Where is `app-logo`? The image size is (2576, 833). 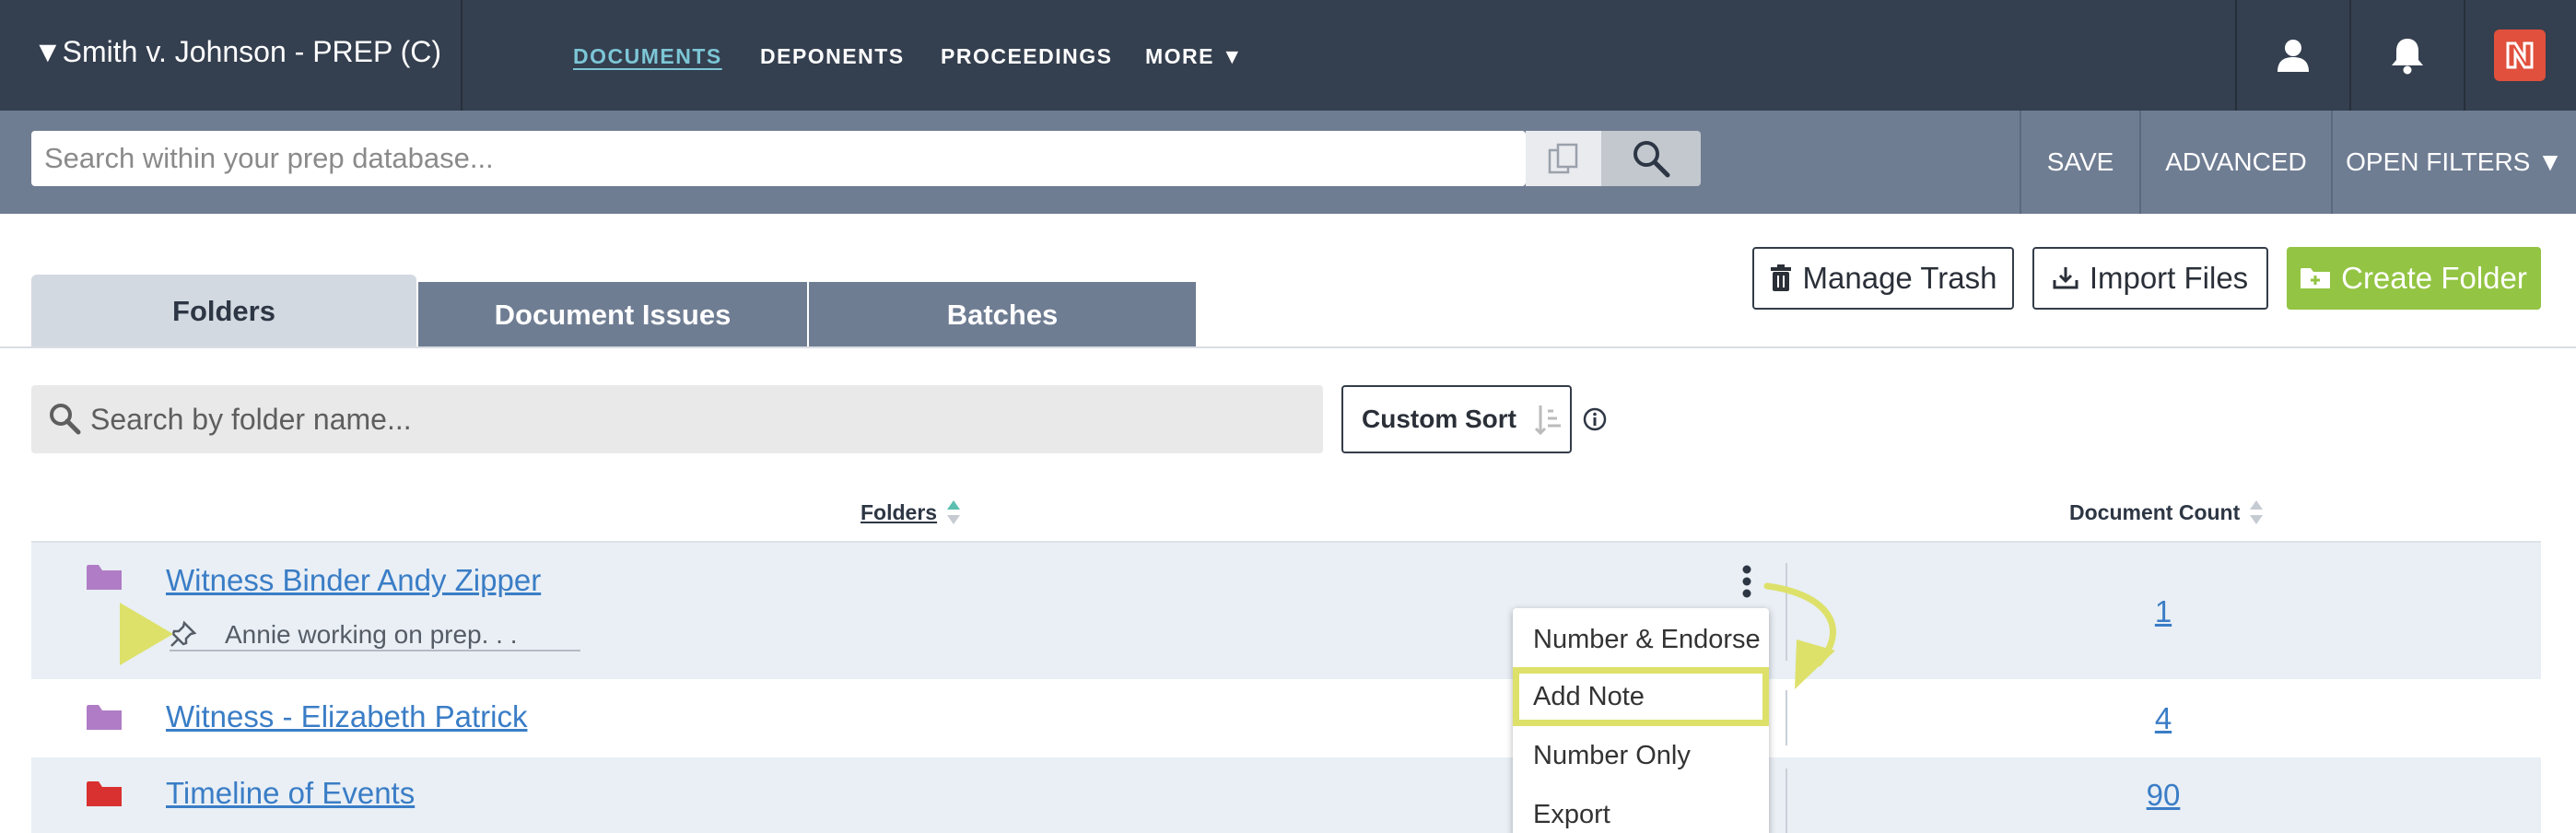
app-logo is located at coordinates (2520, 55).